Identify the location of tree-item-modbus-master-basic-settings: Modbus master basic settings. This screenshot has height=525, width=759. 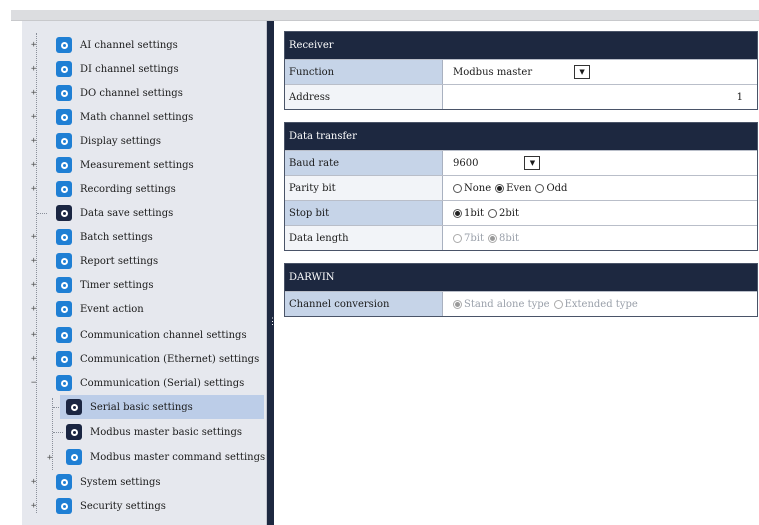
(165, 432).